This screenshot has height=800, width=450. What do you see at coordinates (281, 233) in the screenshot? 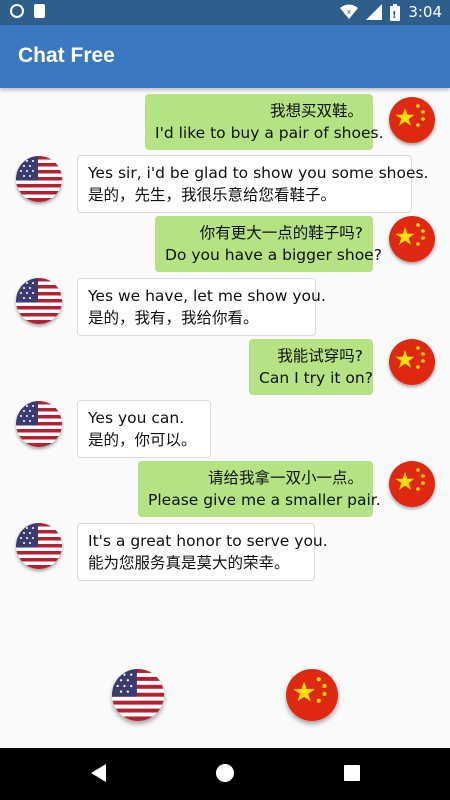
I see `message-text-line1: 你有更大一点的鞋子吗?` at bounding box center [281, 233].